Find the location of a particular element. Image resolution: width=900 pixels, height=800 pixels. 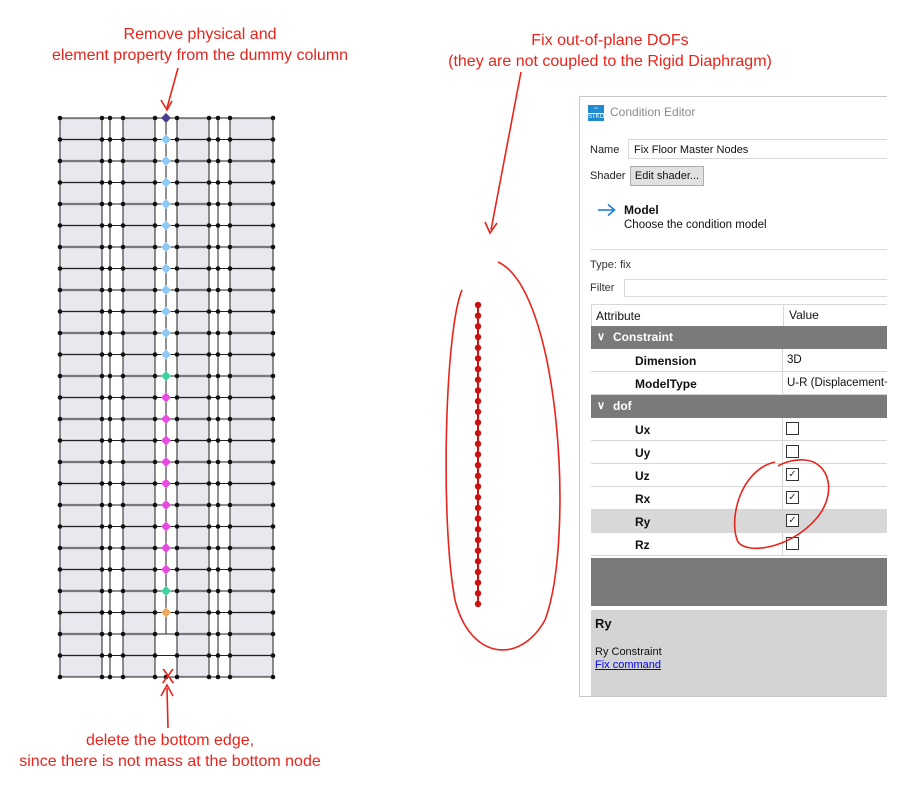

table-row-ry: Ry ✓ is located at coordinates (739, 521).